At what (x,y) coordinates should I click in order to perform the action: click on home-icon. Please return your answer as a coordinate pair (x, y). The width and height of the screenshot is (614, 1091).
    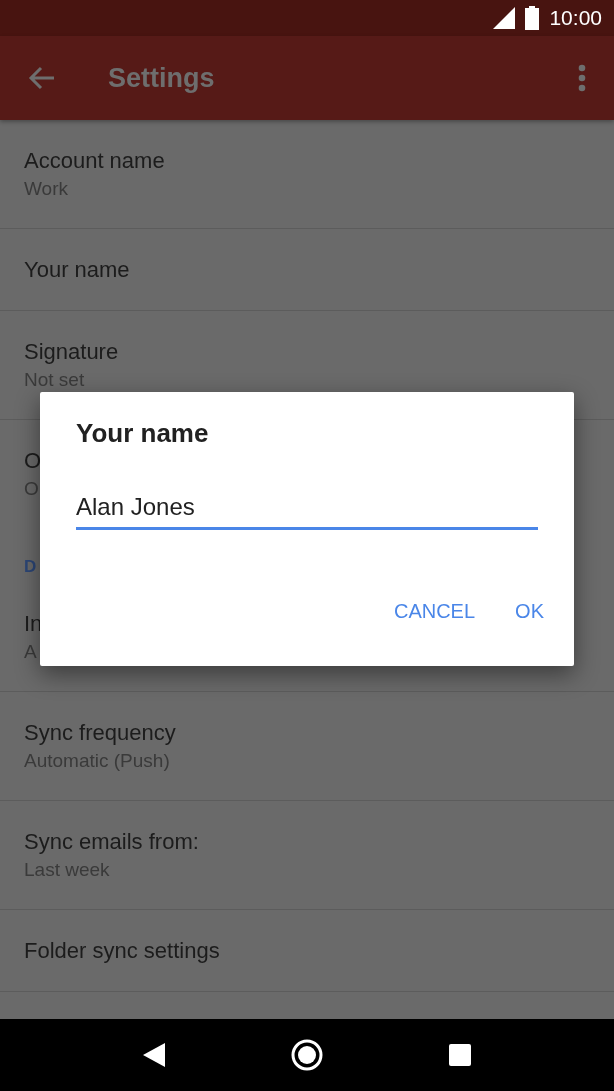
    Looking at the image, I should click on (307, 1055).